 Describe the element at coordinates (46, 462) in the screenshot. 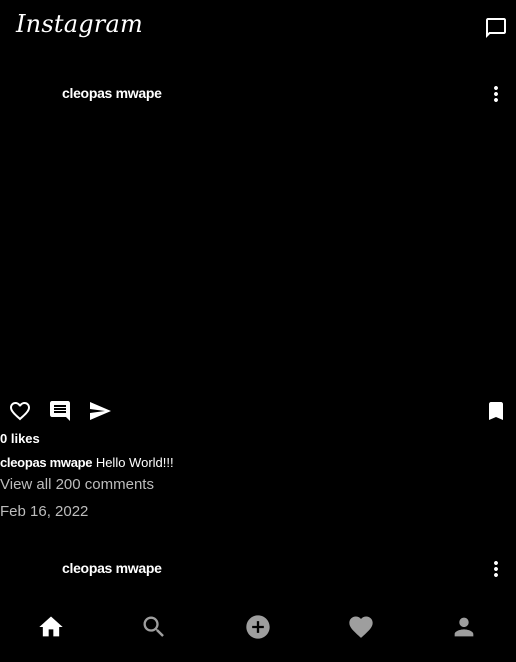

I see `caption-author: cleopas mwape` at that location.